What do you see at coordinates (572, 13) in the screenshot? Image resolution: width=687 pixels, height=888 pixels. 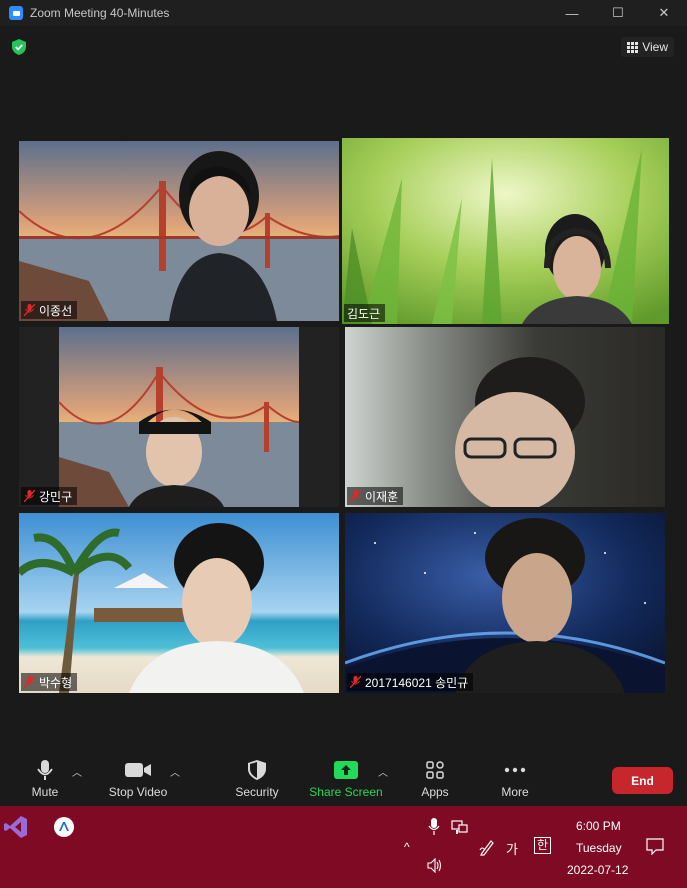 I see `minimize-button: —` at bounding box center [572, 13].